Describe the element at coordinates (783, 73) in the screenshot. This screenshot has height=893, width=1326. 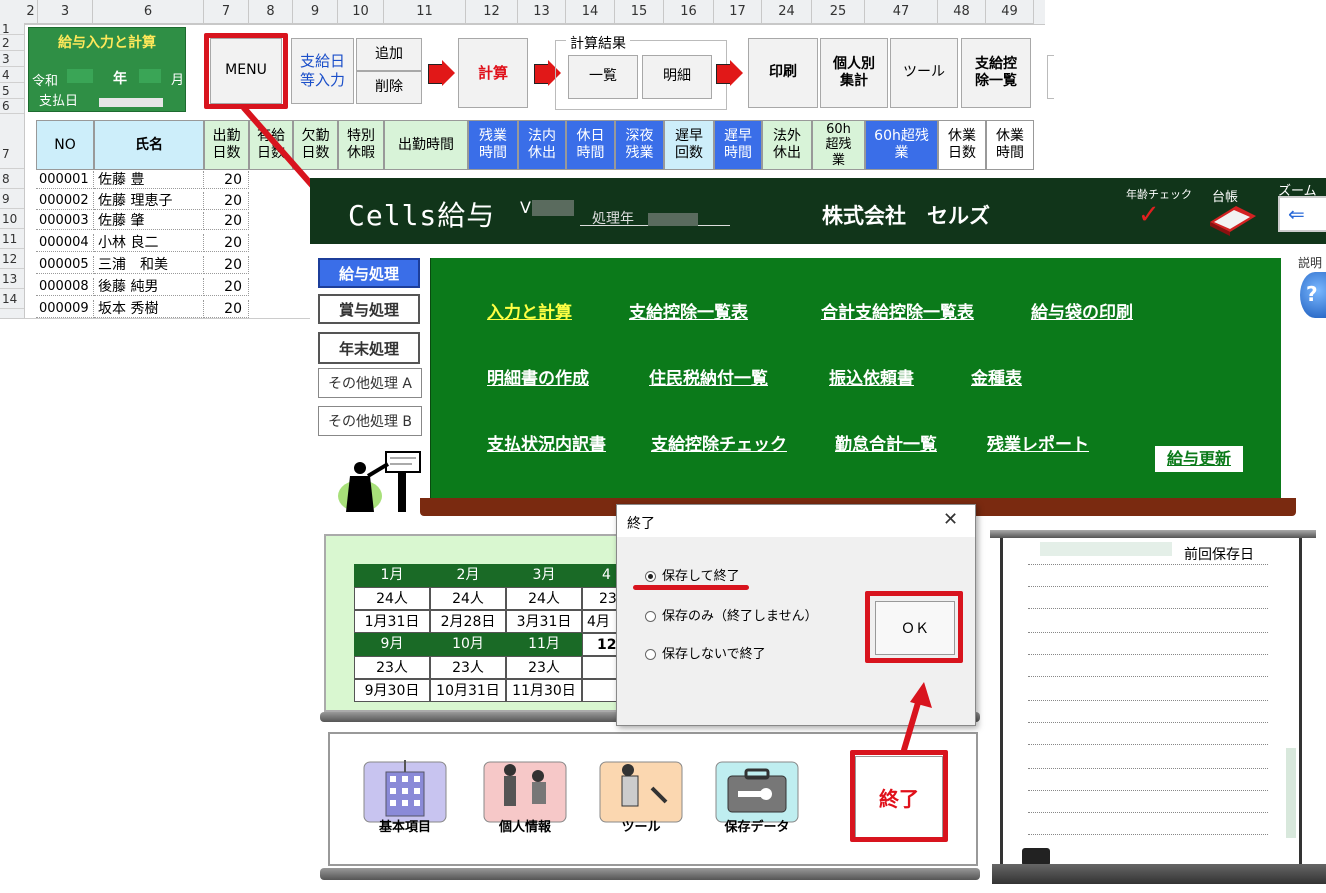
I see `print-button: 印刷` at that location.